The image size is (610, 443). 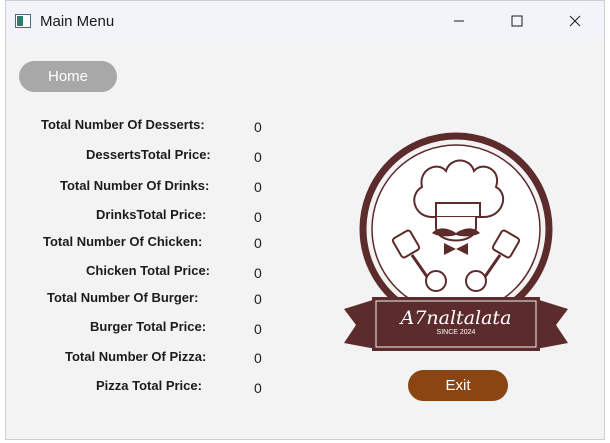 What do you see at coordinates (258, 273) in the screenshot?
I see `stat-value-chicken-price: 0` at bounding box center [258, 273].